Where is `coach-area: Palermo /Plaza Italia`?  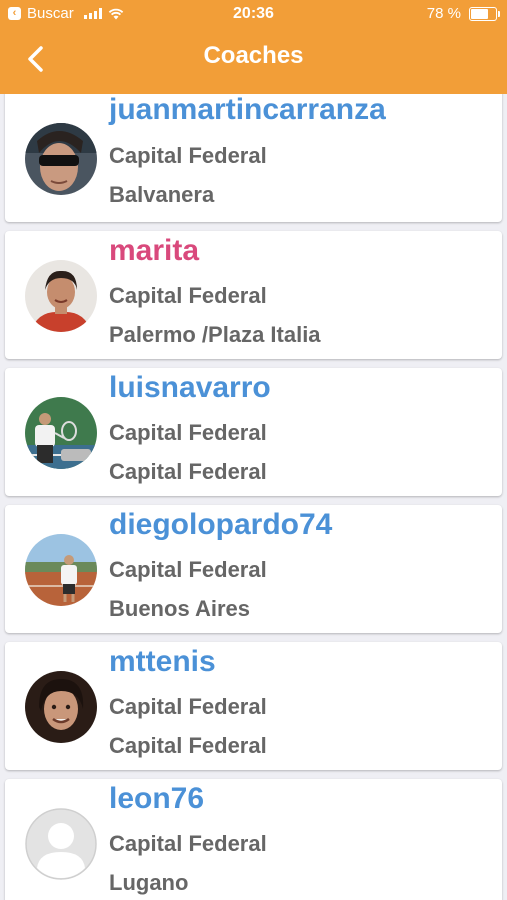
coach-area: Palermo /Plaza Italia is located at coordinates (215, 334).